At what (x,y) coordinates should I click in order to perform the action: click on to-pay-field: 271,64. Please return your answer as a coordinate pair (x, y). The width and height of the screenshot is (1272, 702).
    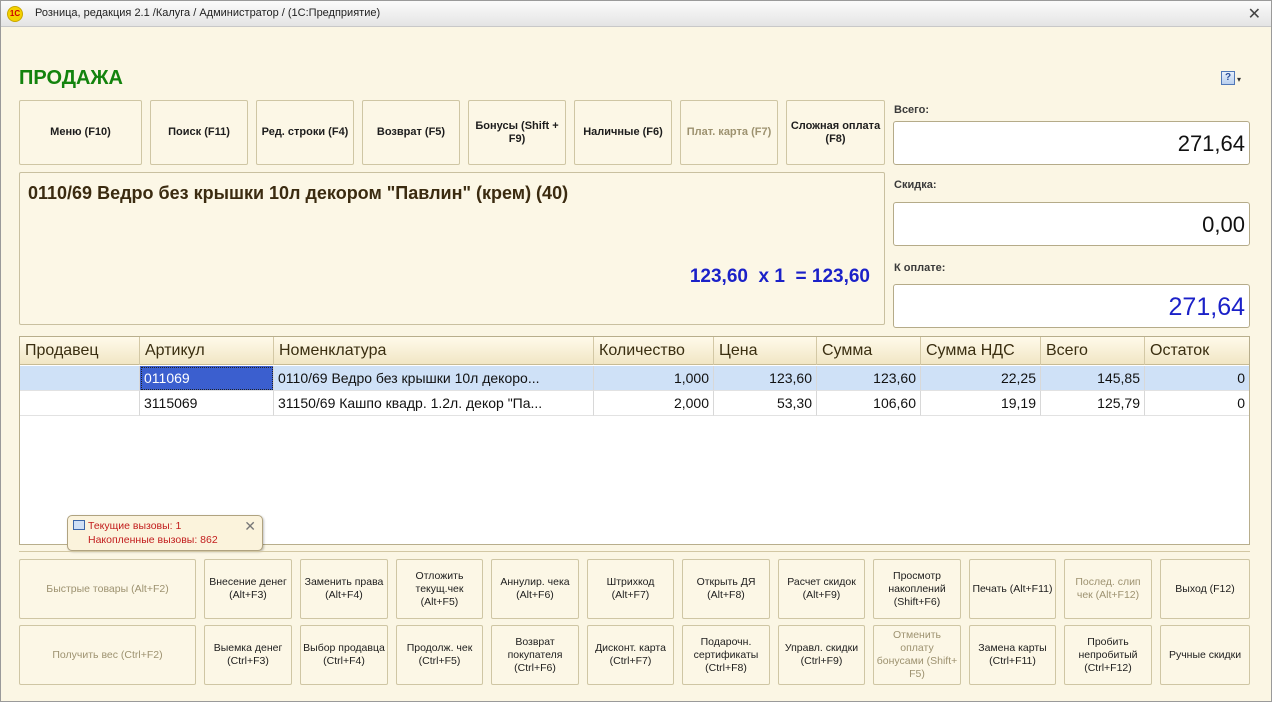
    Looking at the image, I should click on (1071, 306).